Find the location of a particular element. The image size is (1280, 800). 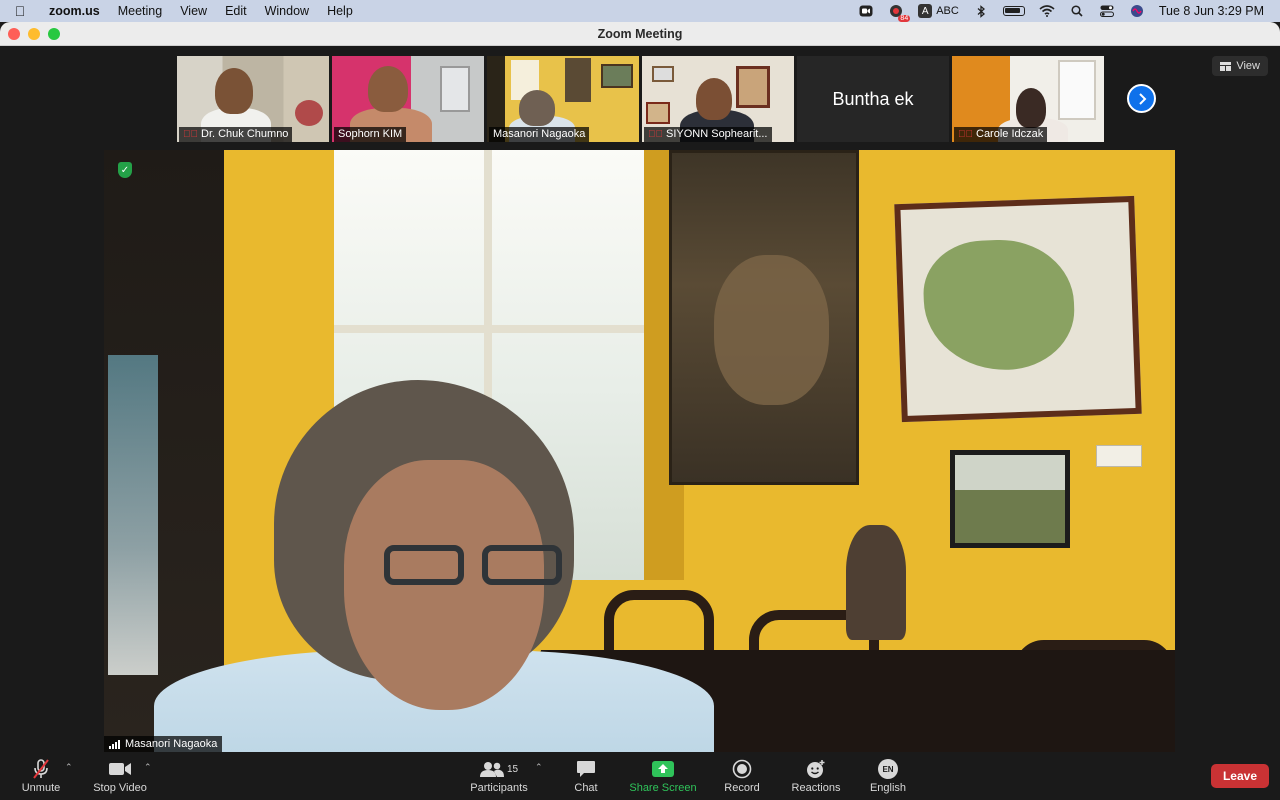

window-controls is located at coordinates (34, 33).